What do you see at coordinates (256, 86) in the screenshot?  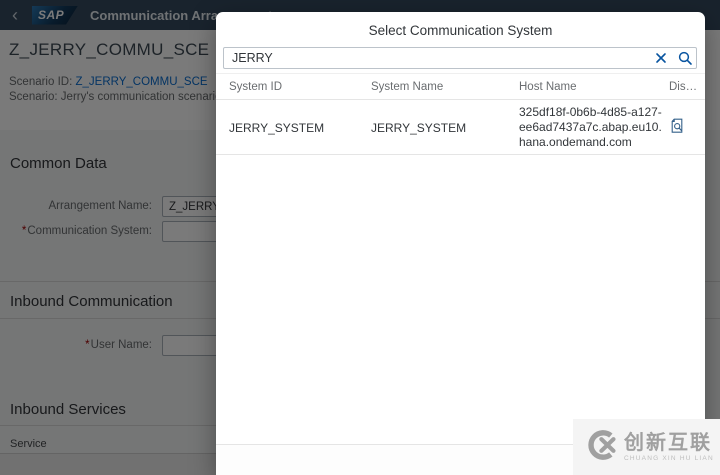 I see `column-system-id: System ID` at bounding box center [256, 86].